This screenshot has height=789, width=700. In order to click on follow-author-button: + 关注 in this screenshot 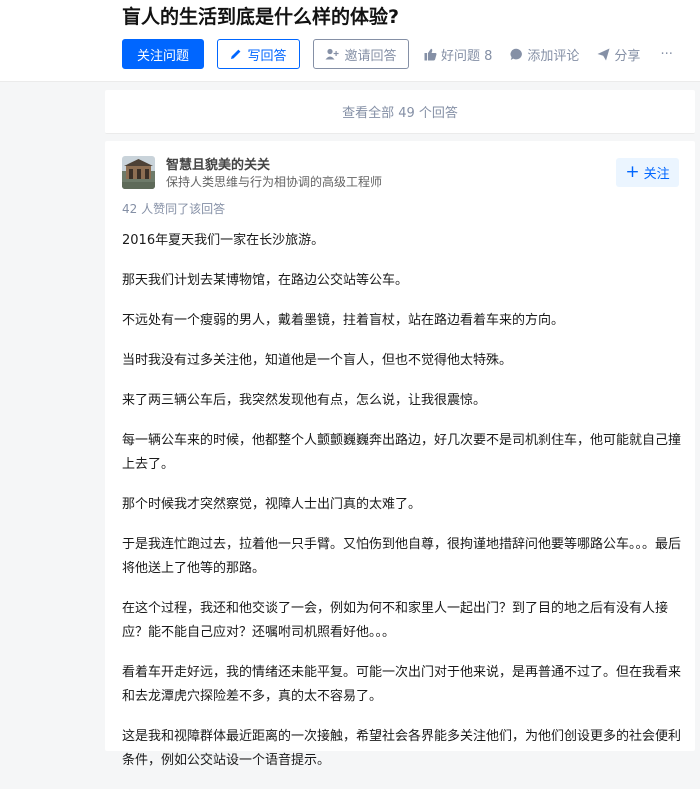, I will do `click(647, 172)`.